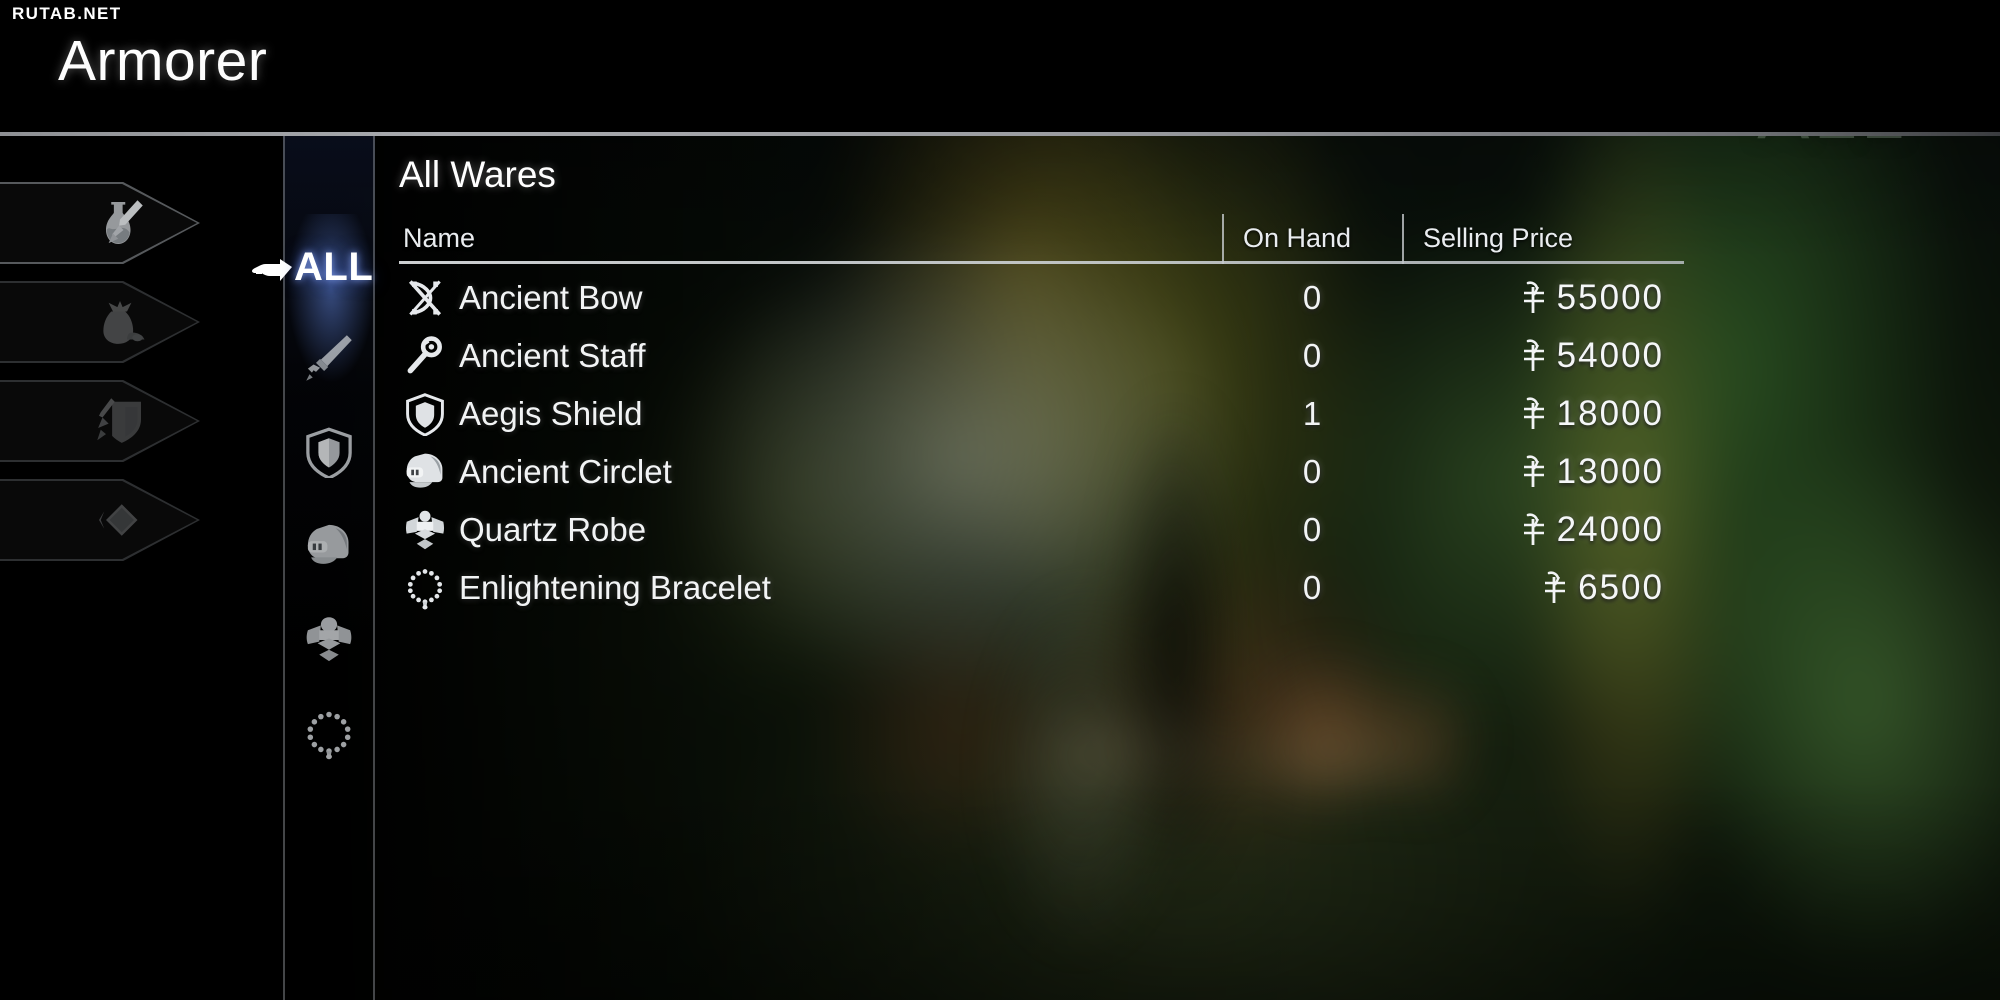 This screenshot has height=1000, width=2000. Describe the element at coordinates (439, 238) in the screenshot. I see `column-header-name: Name` at that location.